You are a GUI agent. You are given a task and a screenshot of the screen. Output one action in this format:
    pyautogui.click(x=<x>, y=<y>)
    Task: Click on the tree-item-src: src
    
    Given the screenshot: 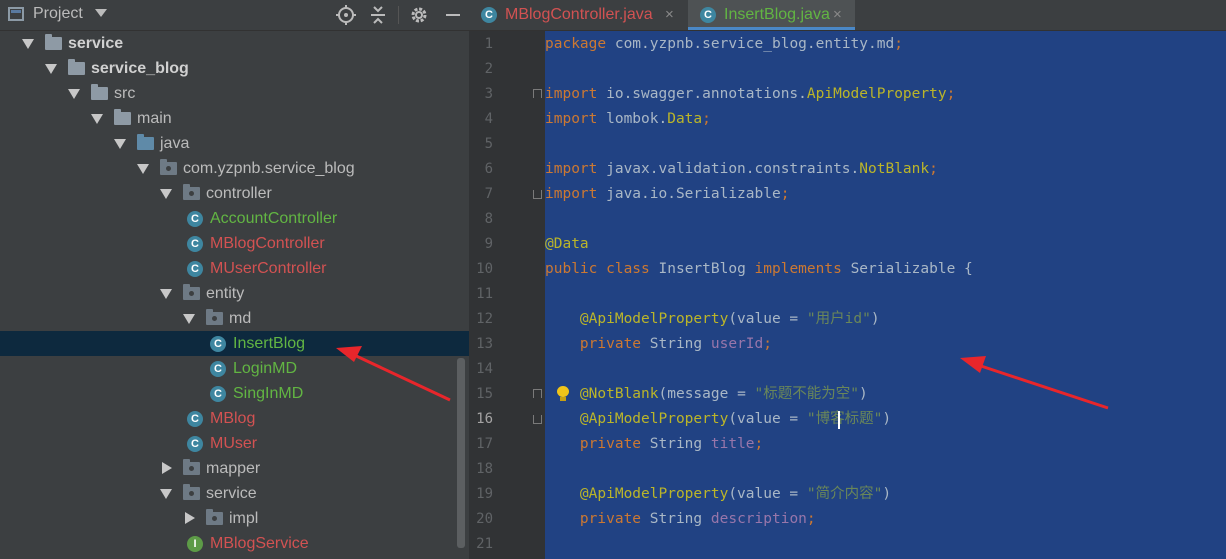 What is the action you would take?
    pyautogui.click(x=234, y=93)
    